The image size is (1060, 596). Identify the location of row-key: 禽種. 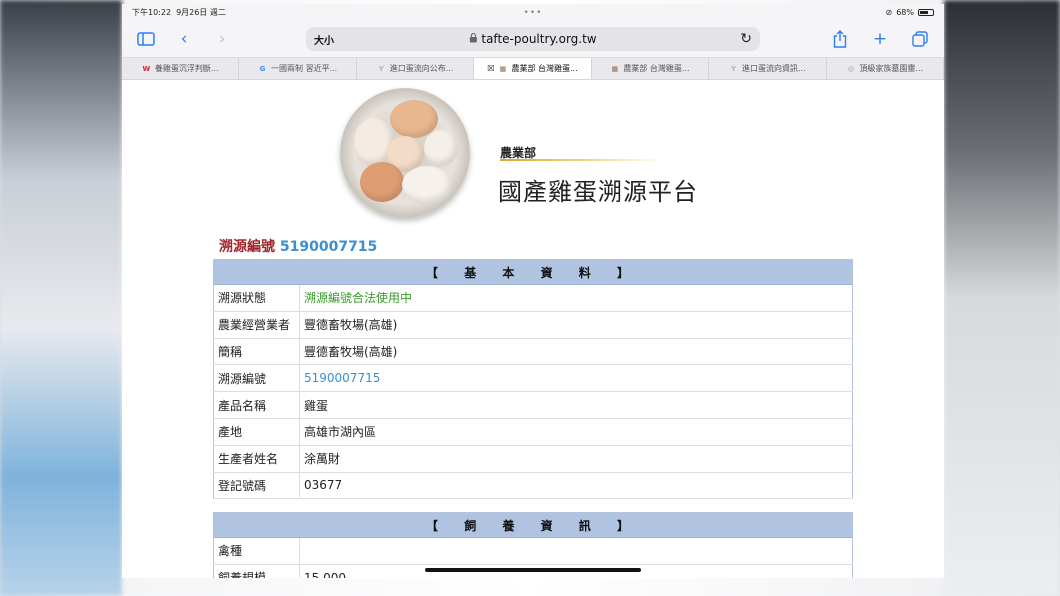
(256, 551).